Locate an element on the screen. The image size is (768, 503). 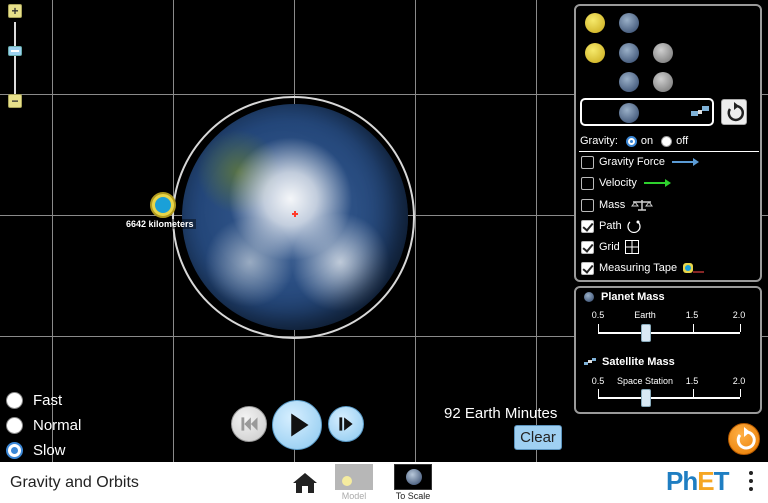
reset-all-icon is located at coordinates (746, 438).